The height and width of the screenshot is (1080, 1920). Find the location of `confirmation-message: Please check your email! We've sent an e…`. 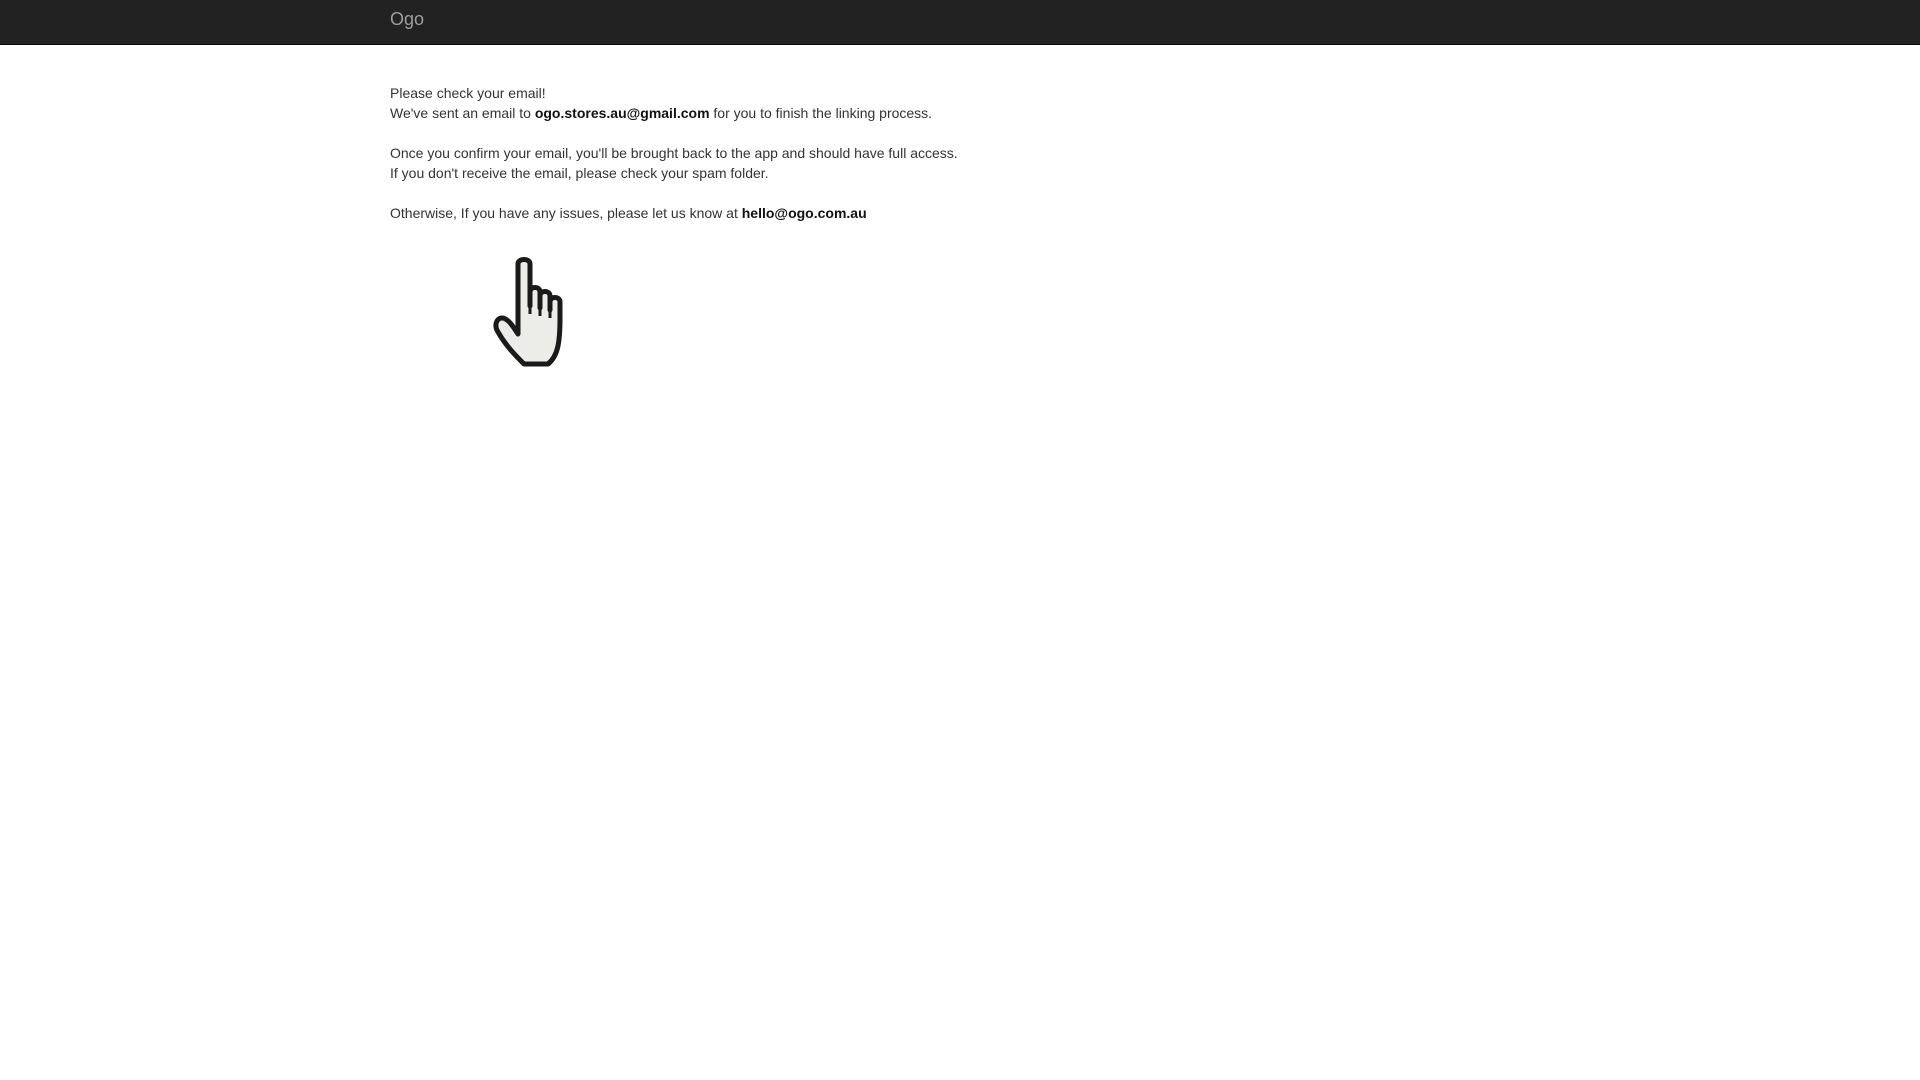

confirmation-message: Please check your email! We've sent an e… is located at coordinates (840, 163).